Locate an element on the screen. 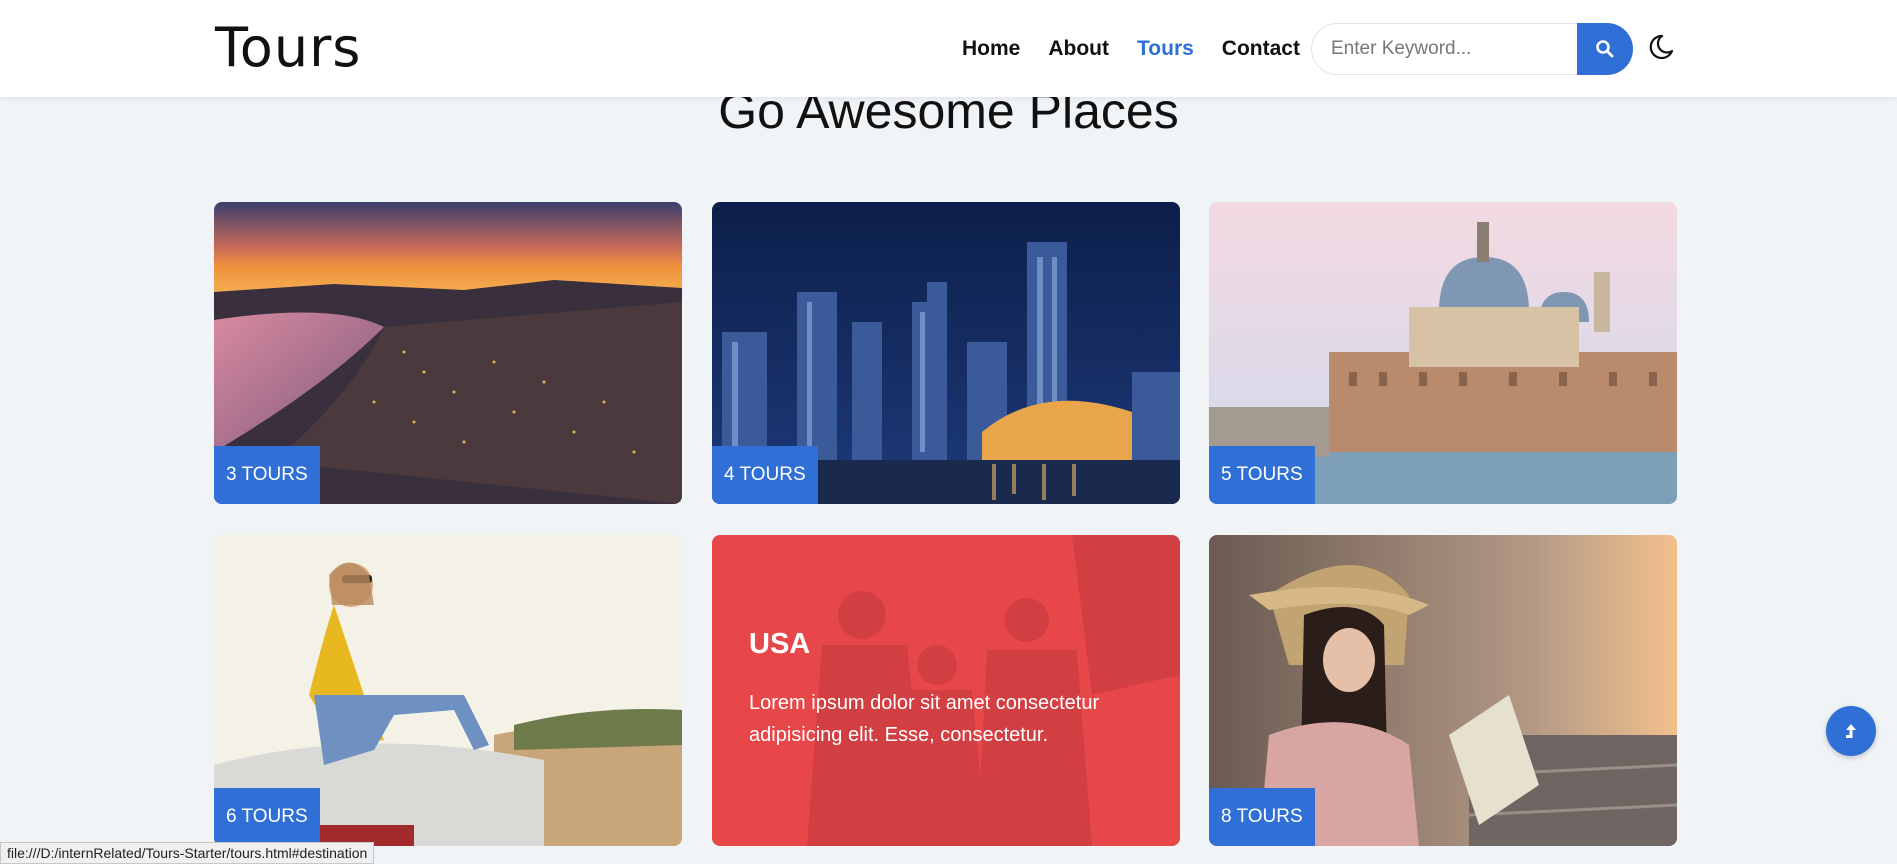 This screenshot has width=1897, height=864. tours-count-badge: 4 TOURS is located at coordinates (765, 475).